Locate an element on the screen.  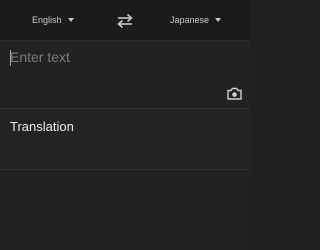
target-language-label: Japanese is located at coordinates (190, 20).